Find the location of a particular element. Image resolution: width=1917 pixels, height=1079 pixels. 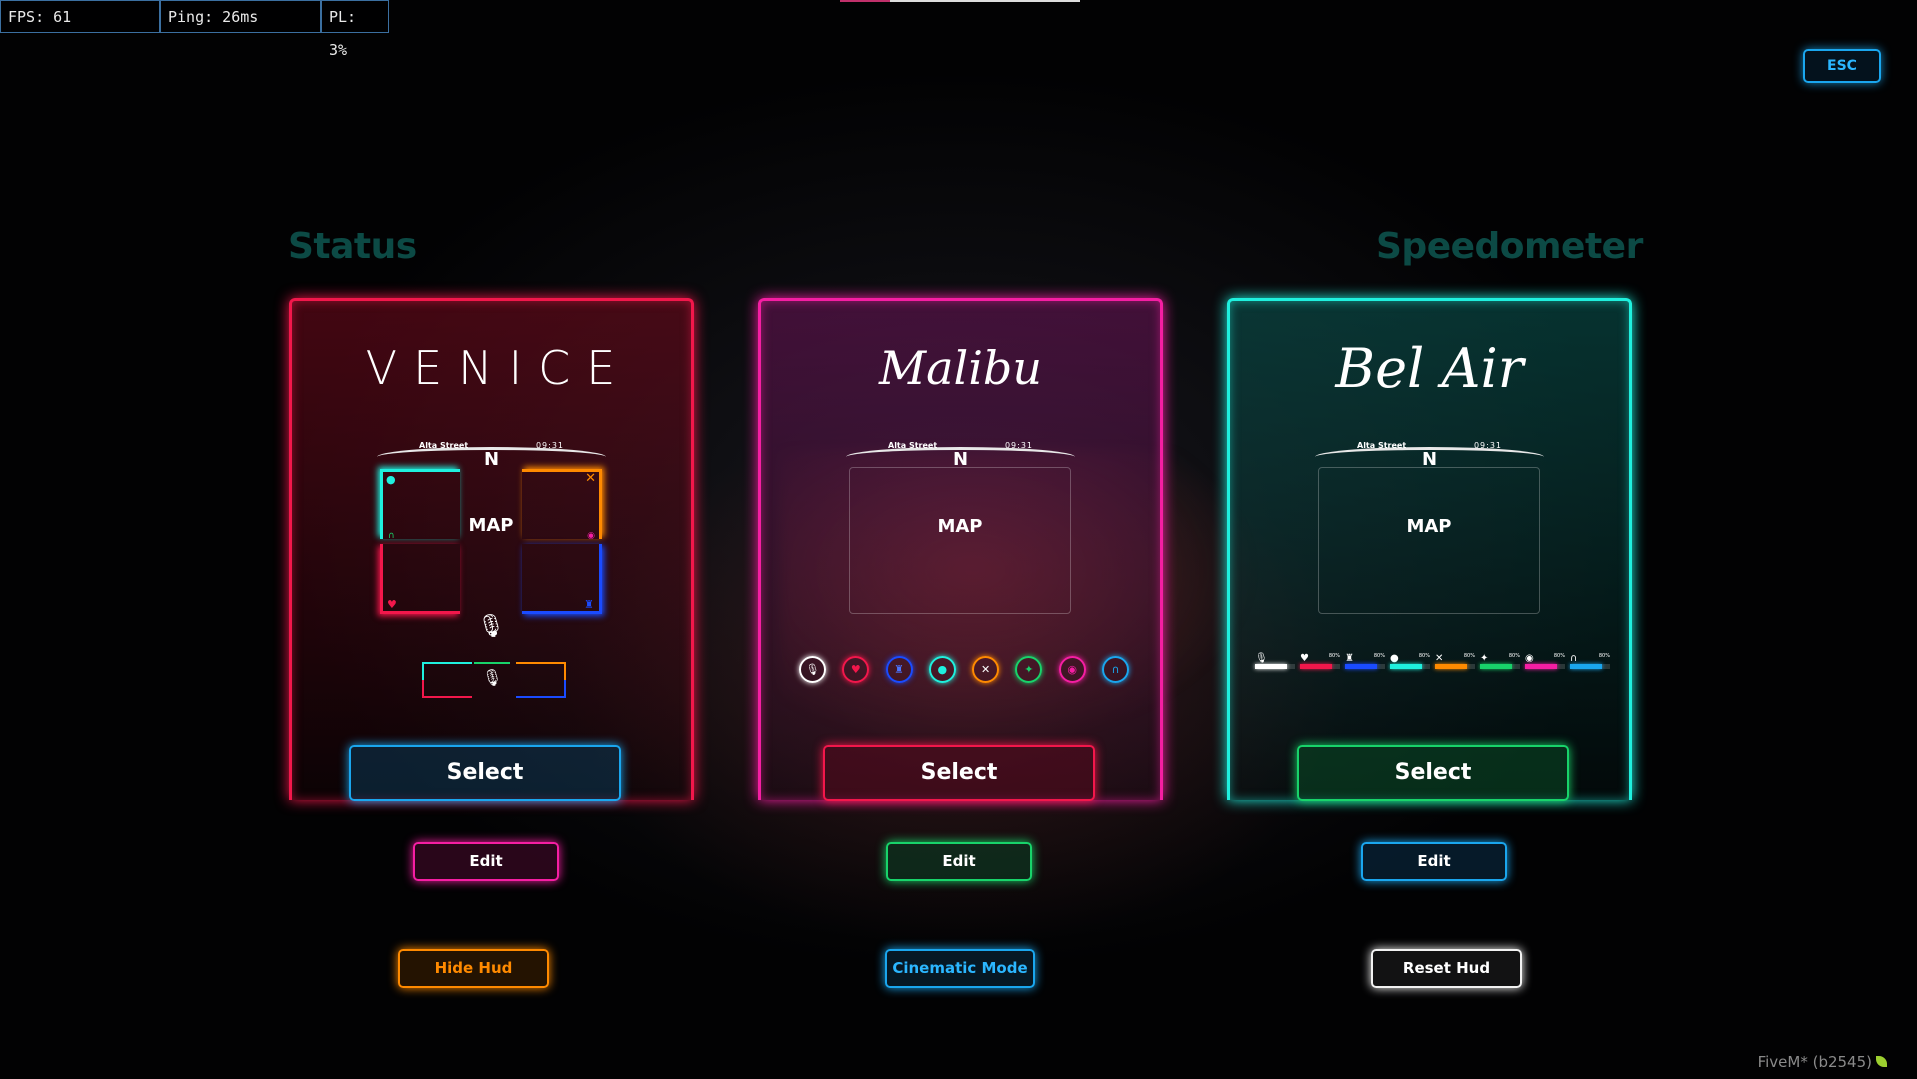

reset-hud-button: Reset Hud is located at coordinates (1446, 968).